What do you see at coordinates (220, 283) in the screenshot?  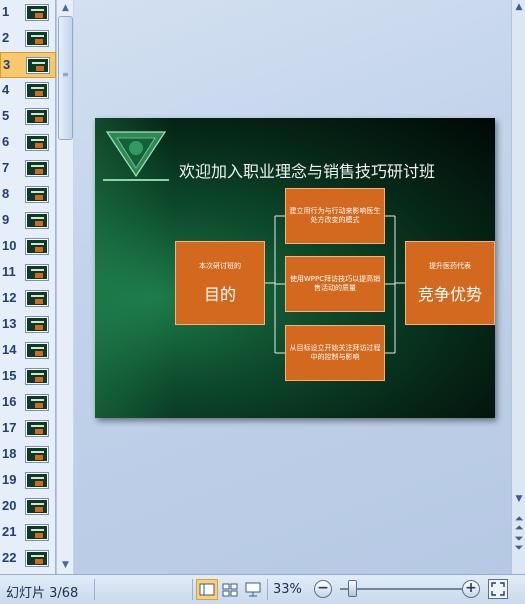 I see `purpose-box: 本次研讨班的 目的` at bounding box center [220, 283].